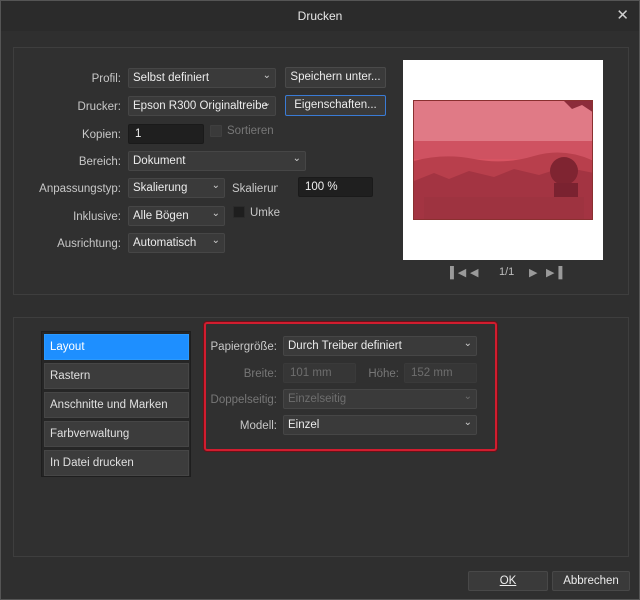 This screenshot has width=640, height=600. Describe the element at coordinates (116, 463) in the screenshot. I see `tab-in-datei-drucken: In Datei drucken` at that location.